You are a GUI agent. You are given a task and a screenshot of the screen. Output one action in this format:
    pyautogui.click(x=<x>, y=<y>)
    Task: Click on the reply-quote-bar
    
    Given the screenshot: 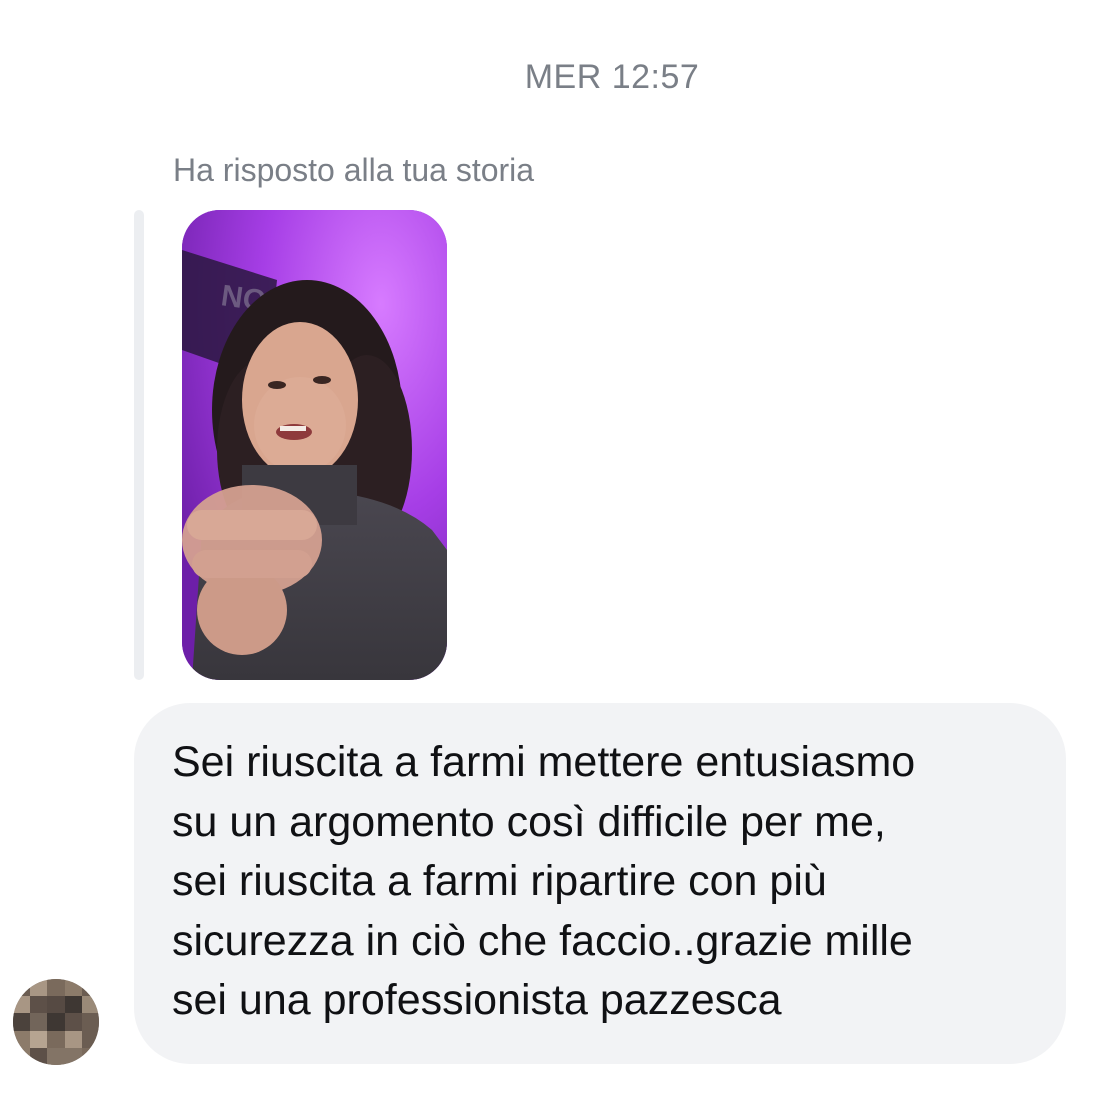 What is the action you would take?
    pyautogui.click(x=139, y=445)
    